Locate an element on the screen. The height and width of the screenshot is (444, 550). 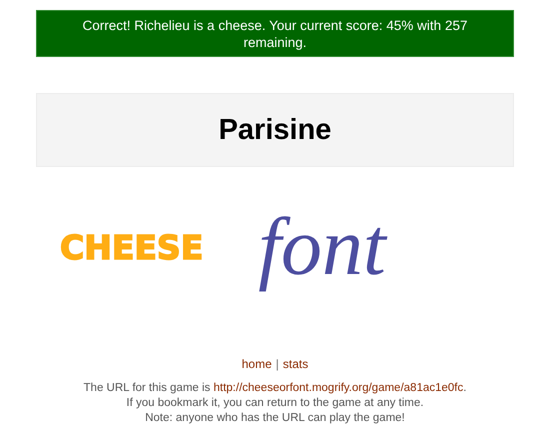
game-url-link: http://cheeseorfont.mogrify.org/game/a81ac1e0fc is located at coordinates (339, 388).